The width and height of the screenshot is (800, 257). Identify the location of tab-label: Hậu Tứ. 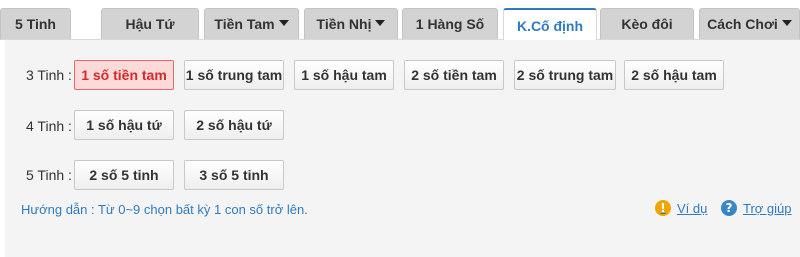
(150, 24).